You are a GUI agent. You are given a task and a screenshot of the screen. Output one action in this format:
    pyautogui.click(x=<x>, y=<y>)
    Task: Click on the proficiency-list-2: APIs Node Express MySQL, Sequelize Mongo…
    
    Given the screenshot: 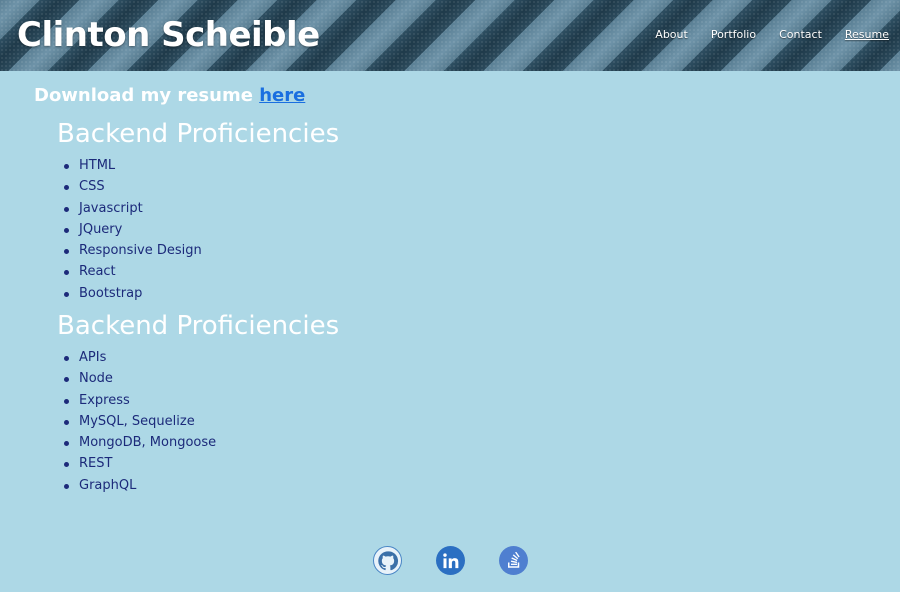 What is the action you would take?
    pyautogui.click(x=136, y=421)
    